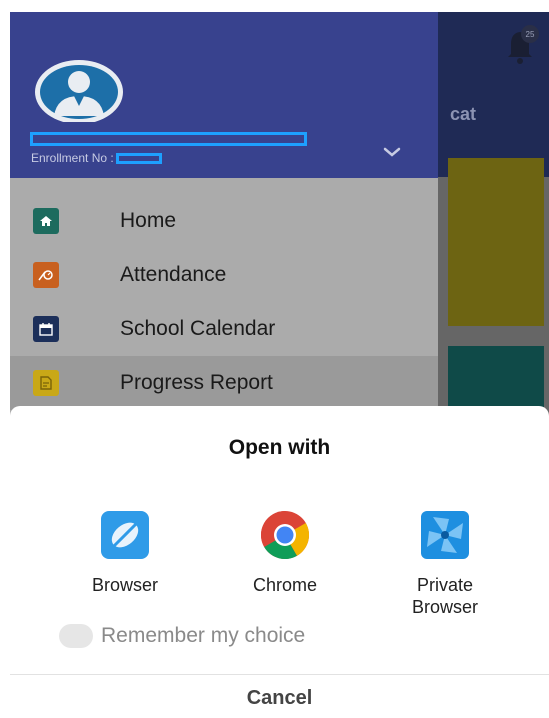 Image resolution: width=549 pixels, height=718 pixels. I want to click on chrome-icon, so click(285, 535).